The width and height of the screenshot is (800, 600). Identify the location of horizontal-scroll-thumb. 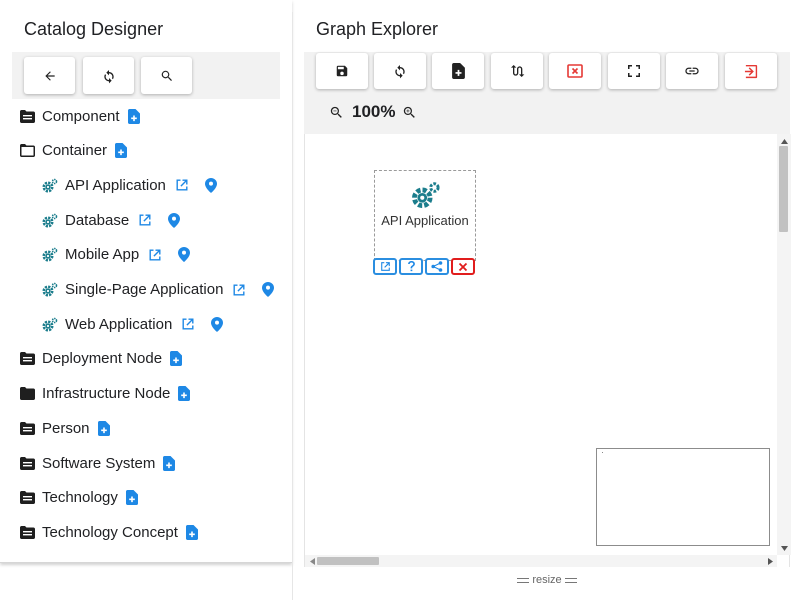
(348, 561).